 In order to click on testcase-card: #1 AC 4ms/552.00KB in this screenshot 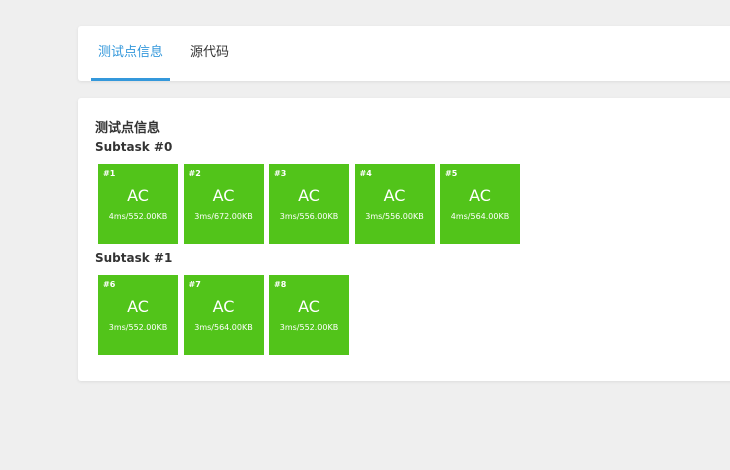, I will do `click(138, 204)`.